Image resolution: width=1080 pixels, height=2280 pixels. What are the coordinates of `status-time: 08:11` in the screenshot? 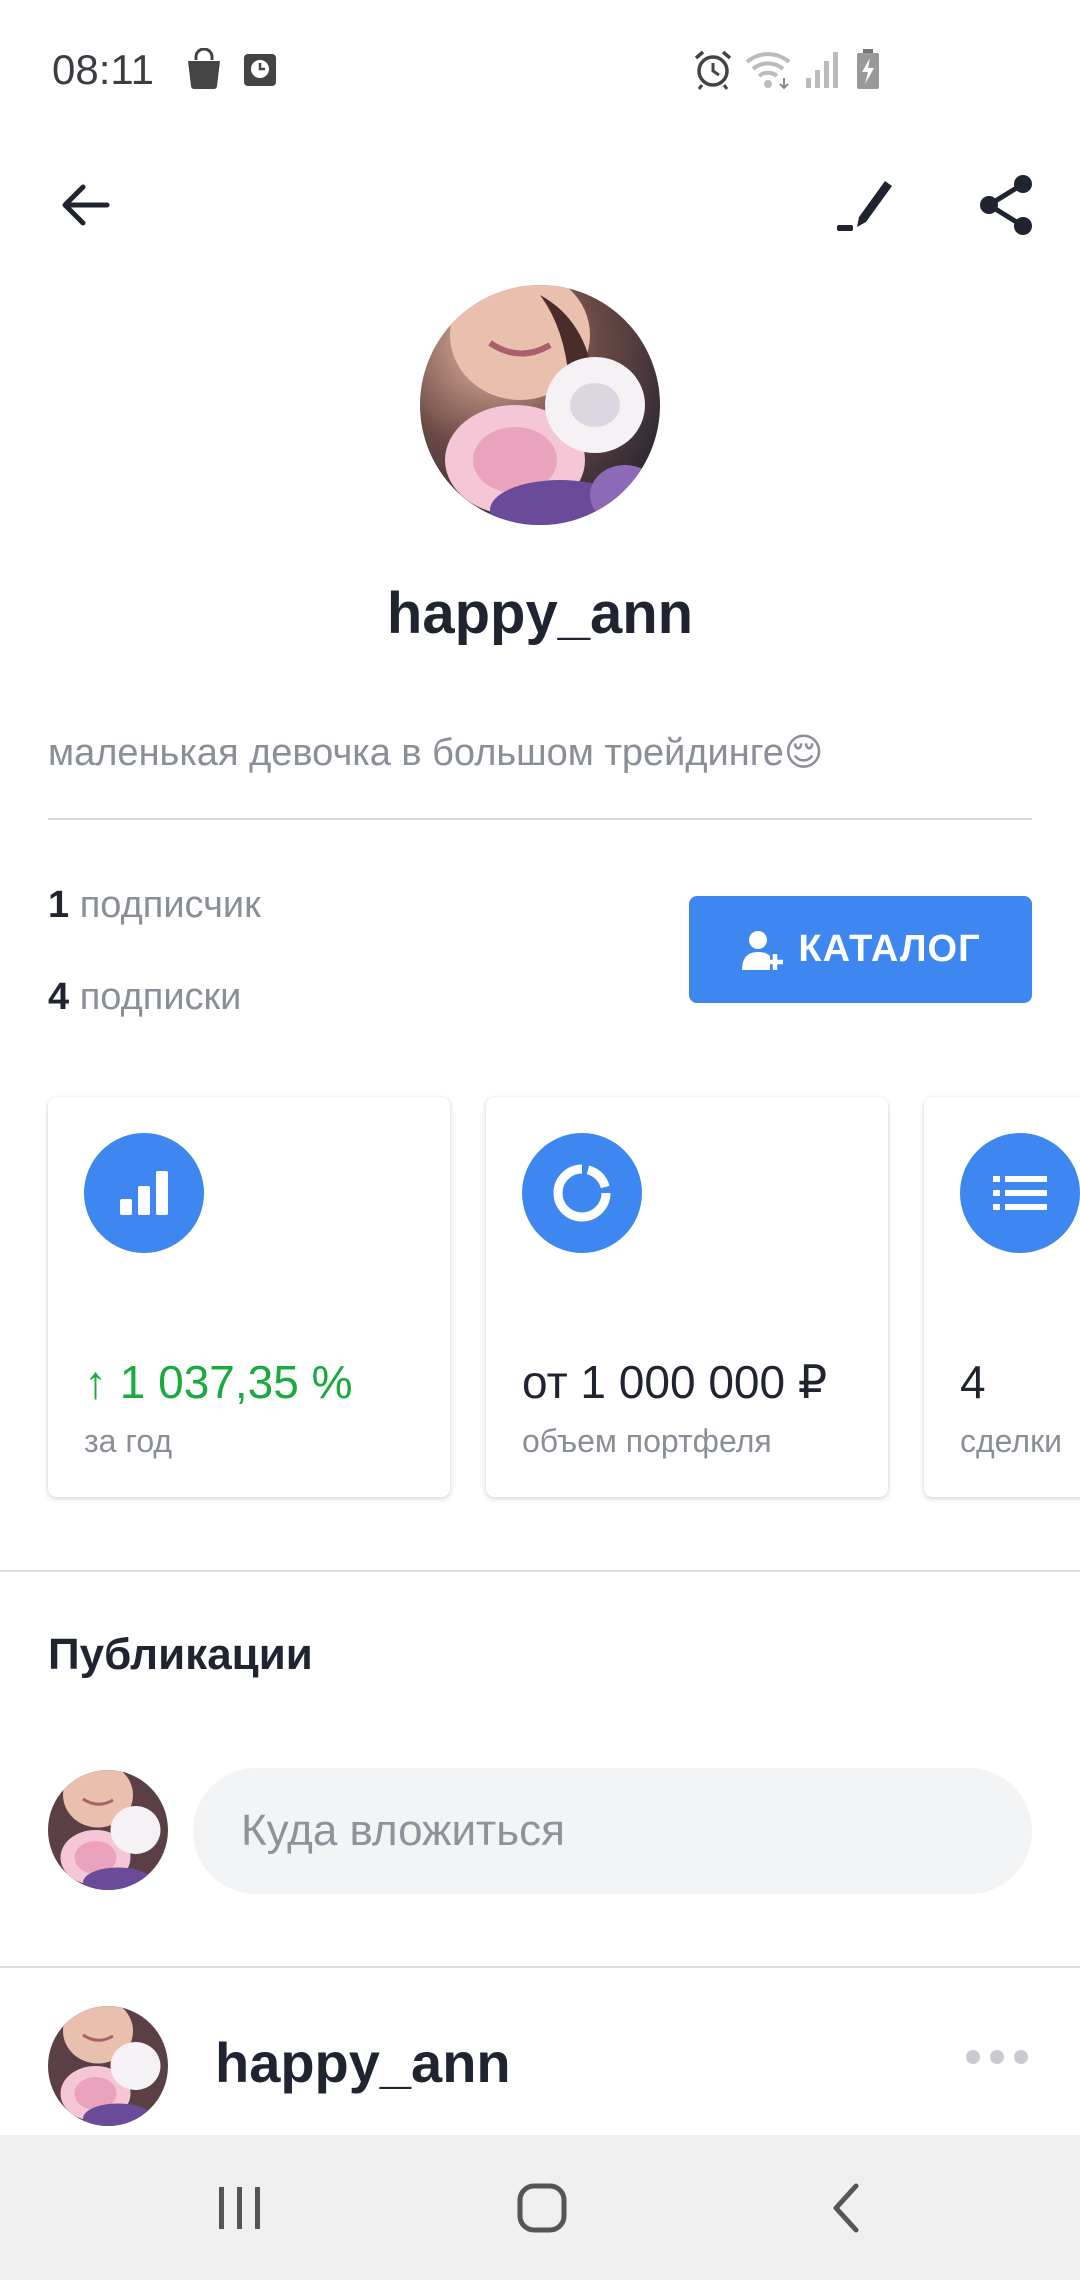 It's located at (103, 69).